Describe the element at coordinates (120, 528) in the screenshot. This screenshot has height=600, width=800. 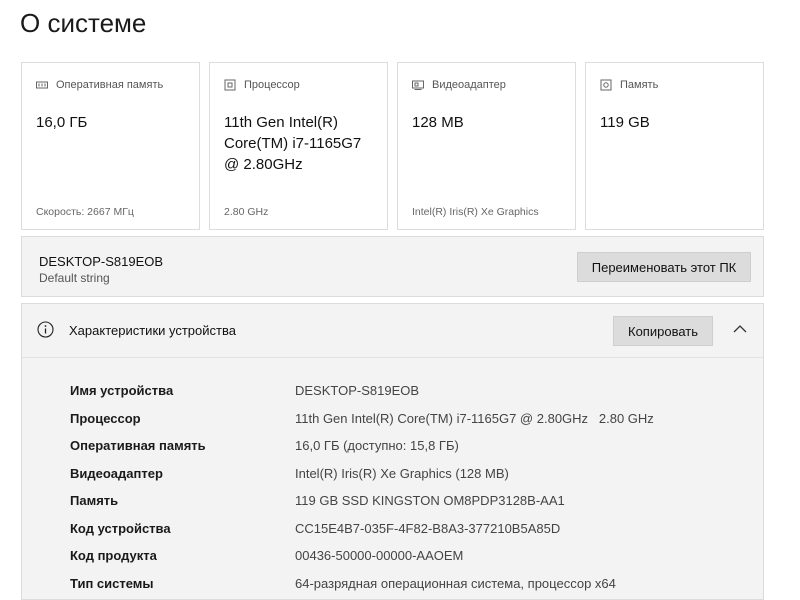
I see `spec-key: Код устройства` at that location.